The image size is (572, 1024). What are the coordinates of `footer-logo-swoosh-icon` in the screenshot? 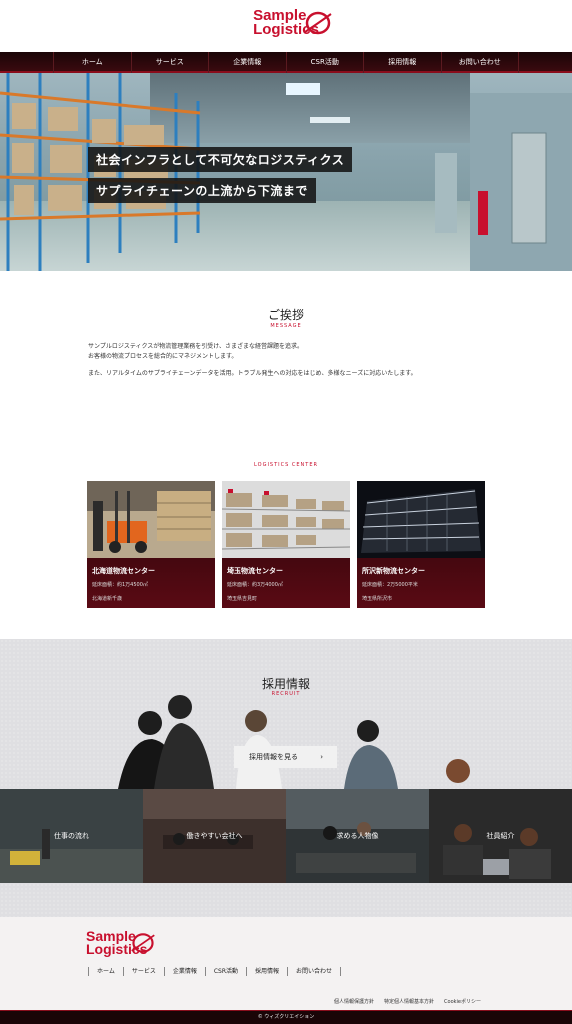 It's located at (143, 943).